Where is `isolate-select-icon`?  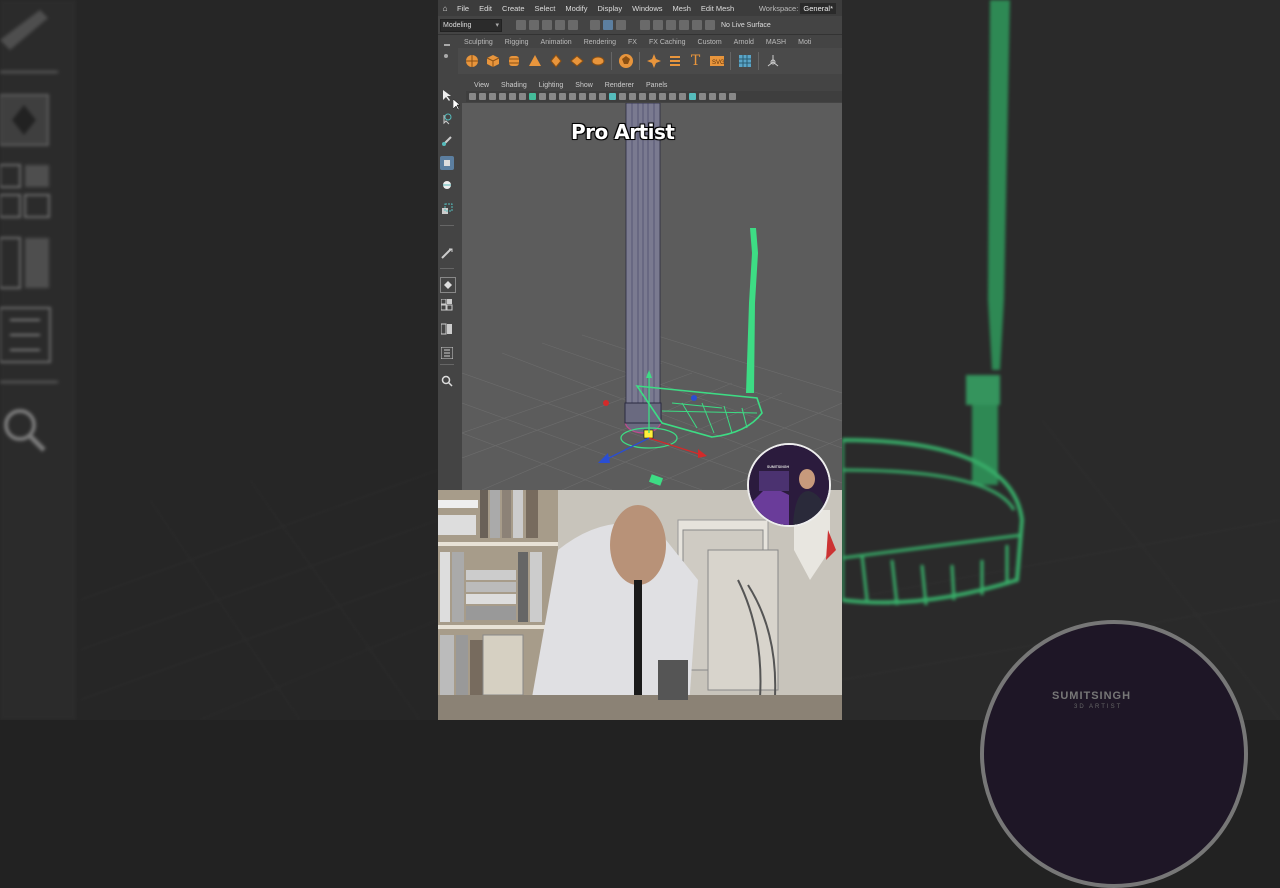
isolate-select-icon is located at coordinates (702, 96).